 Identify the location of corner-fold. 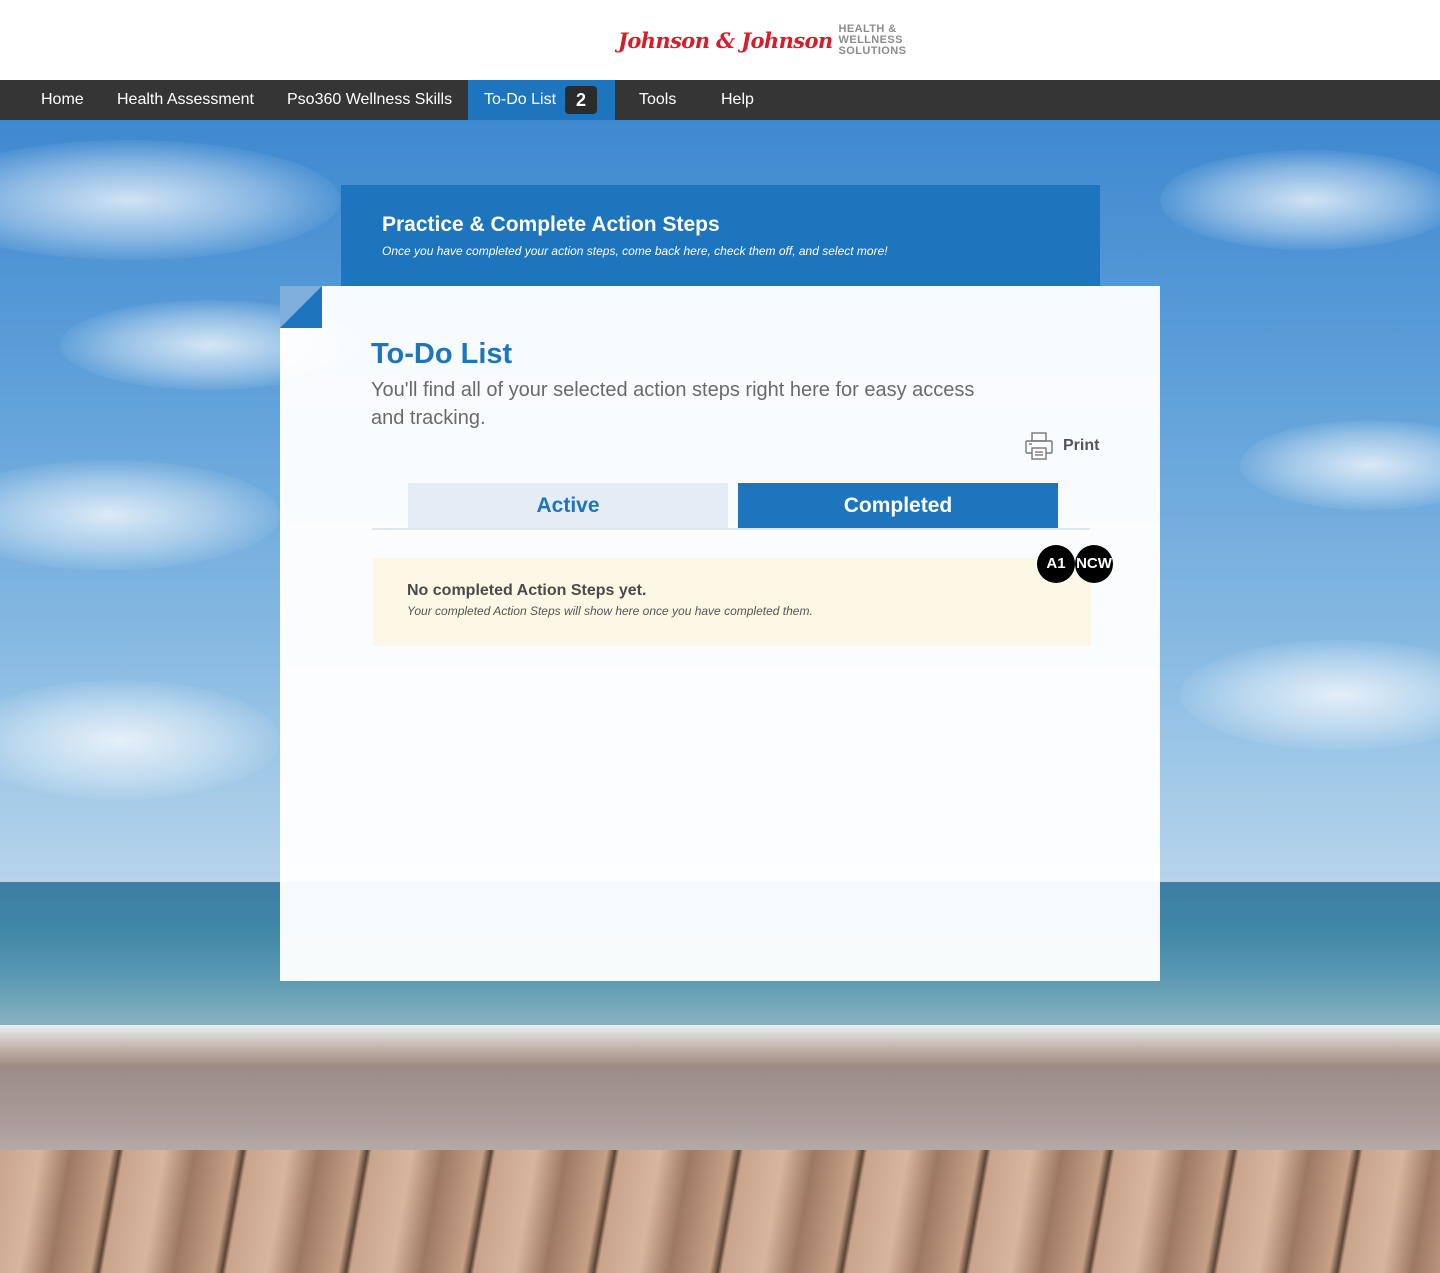
(301, 307).